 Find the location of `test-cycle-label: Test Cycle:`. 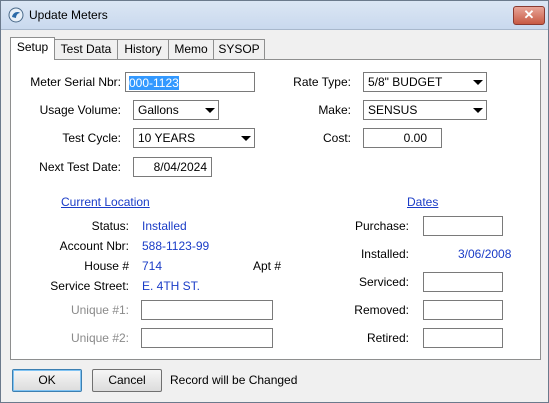

test-cycle-label: Test Cycle: is located at coordinates (91, 138).